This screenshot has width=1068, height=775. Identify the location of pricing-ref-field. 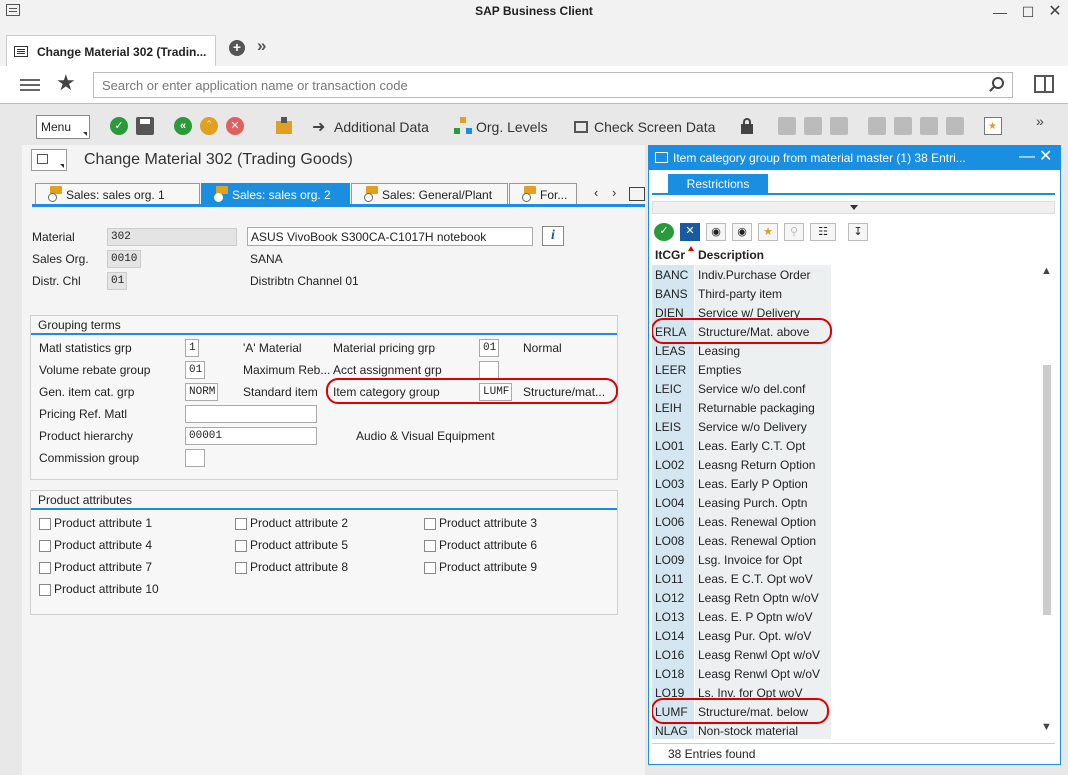
(251, 414).